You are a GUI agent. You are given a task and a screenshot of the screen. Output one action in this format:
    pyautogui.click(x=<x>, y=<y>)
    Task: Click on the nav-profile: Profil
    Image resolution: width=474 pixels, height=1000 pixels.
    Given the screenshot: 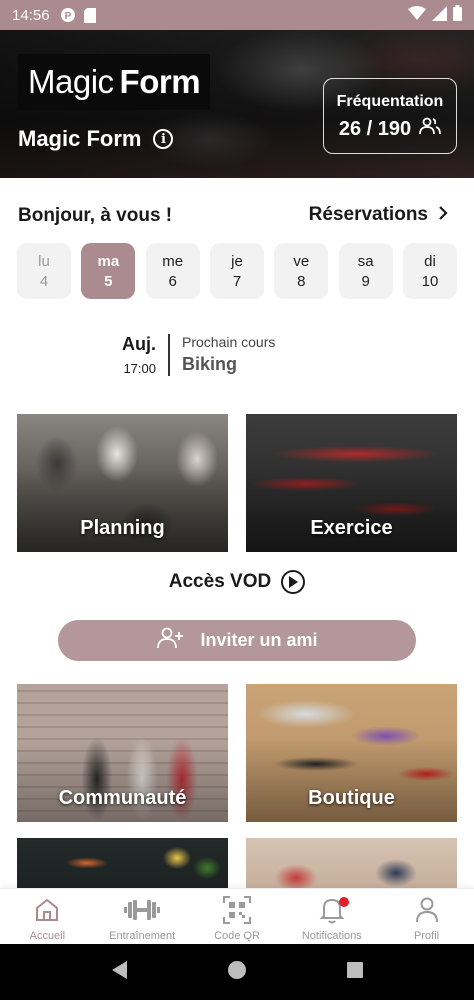 What is the action you would take?
    pyautogui.click(x=426, y=916)
    